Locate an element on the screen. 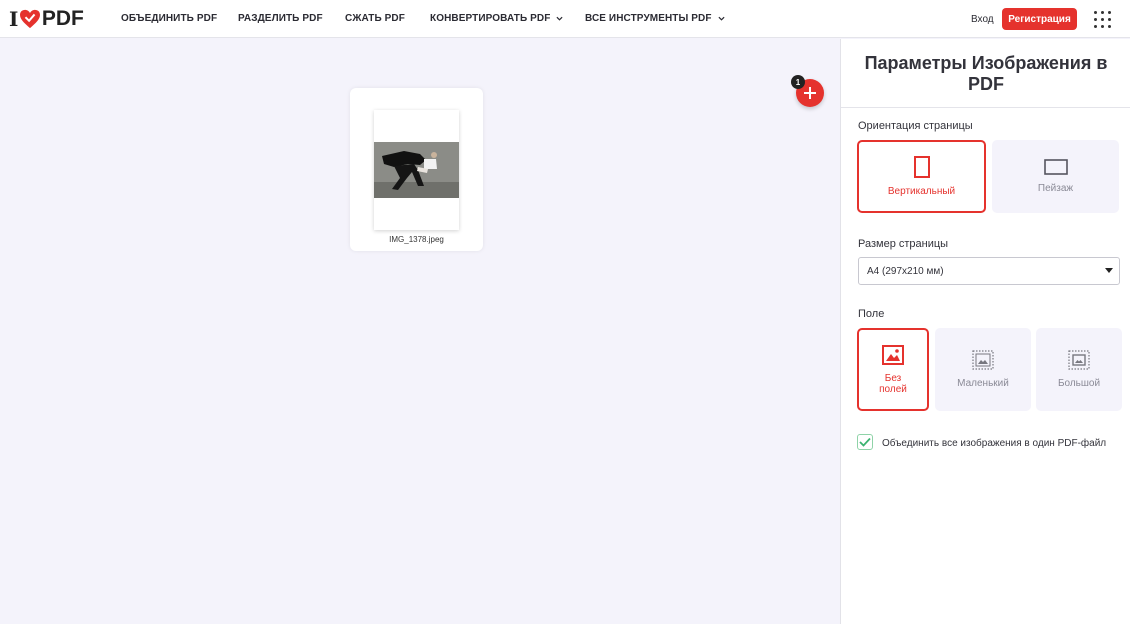  sidebar-title: Параметры Изображения в PDF is located at coordinates (986, 73).